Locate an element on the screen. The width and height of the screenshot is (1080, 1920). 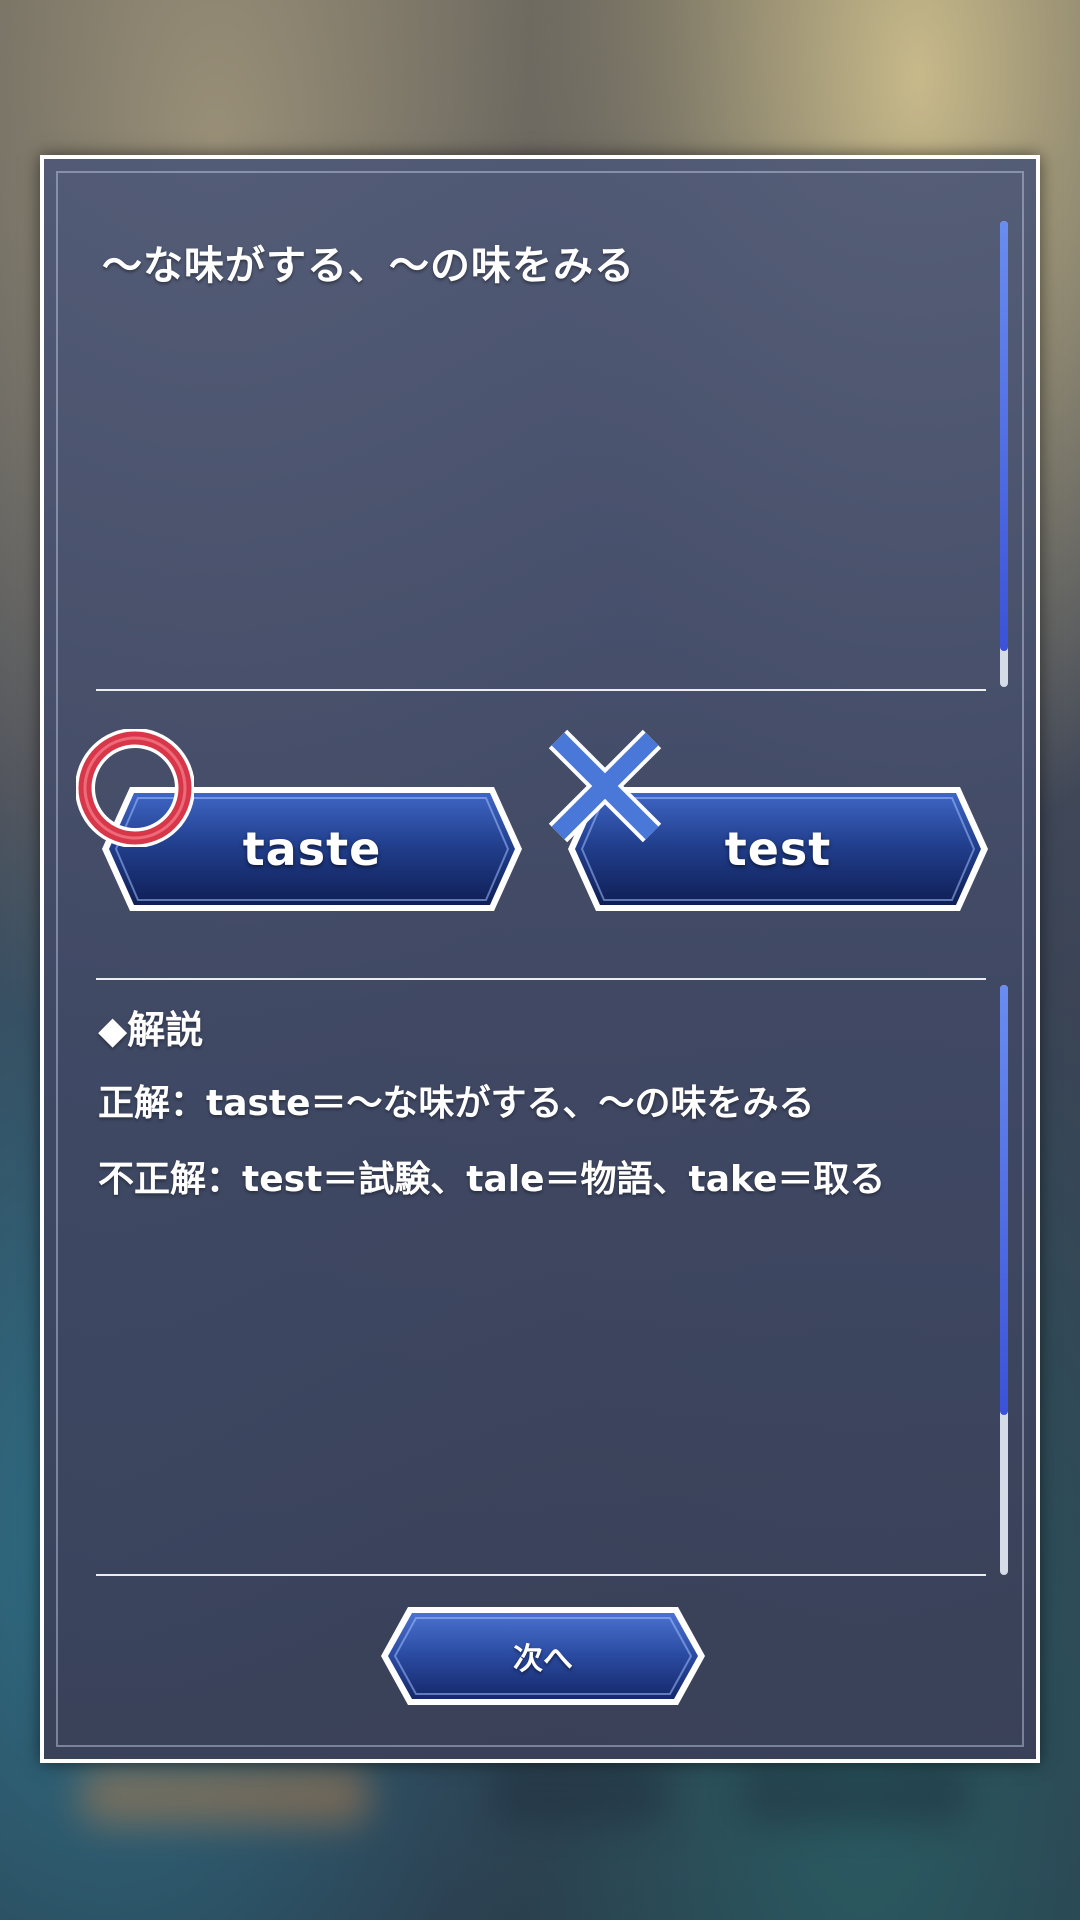
explanation-correct-line: 正解：taste＝～な味がする、～の味をみる is located at coordinates (456, 1103).